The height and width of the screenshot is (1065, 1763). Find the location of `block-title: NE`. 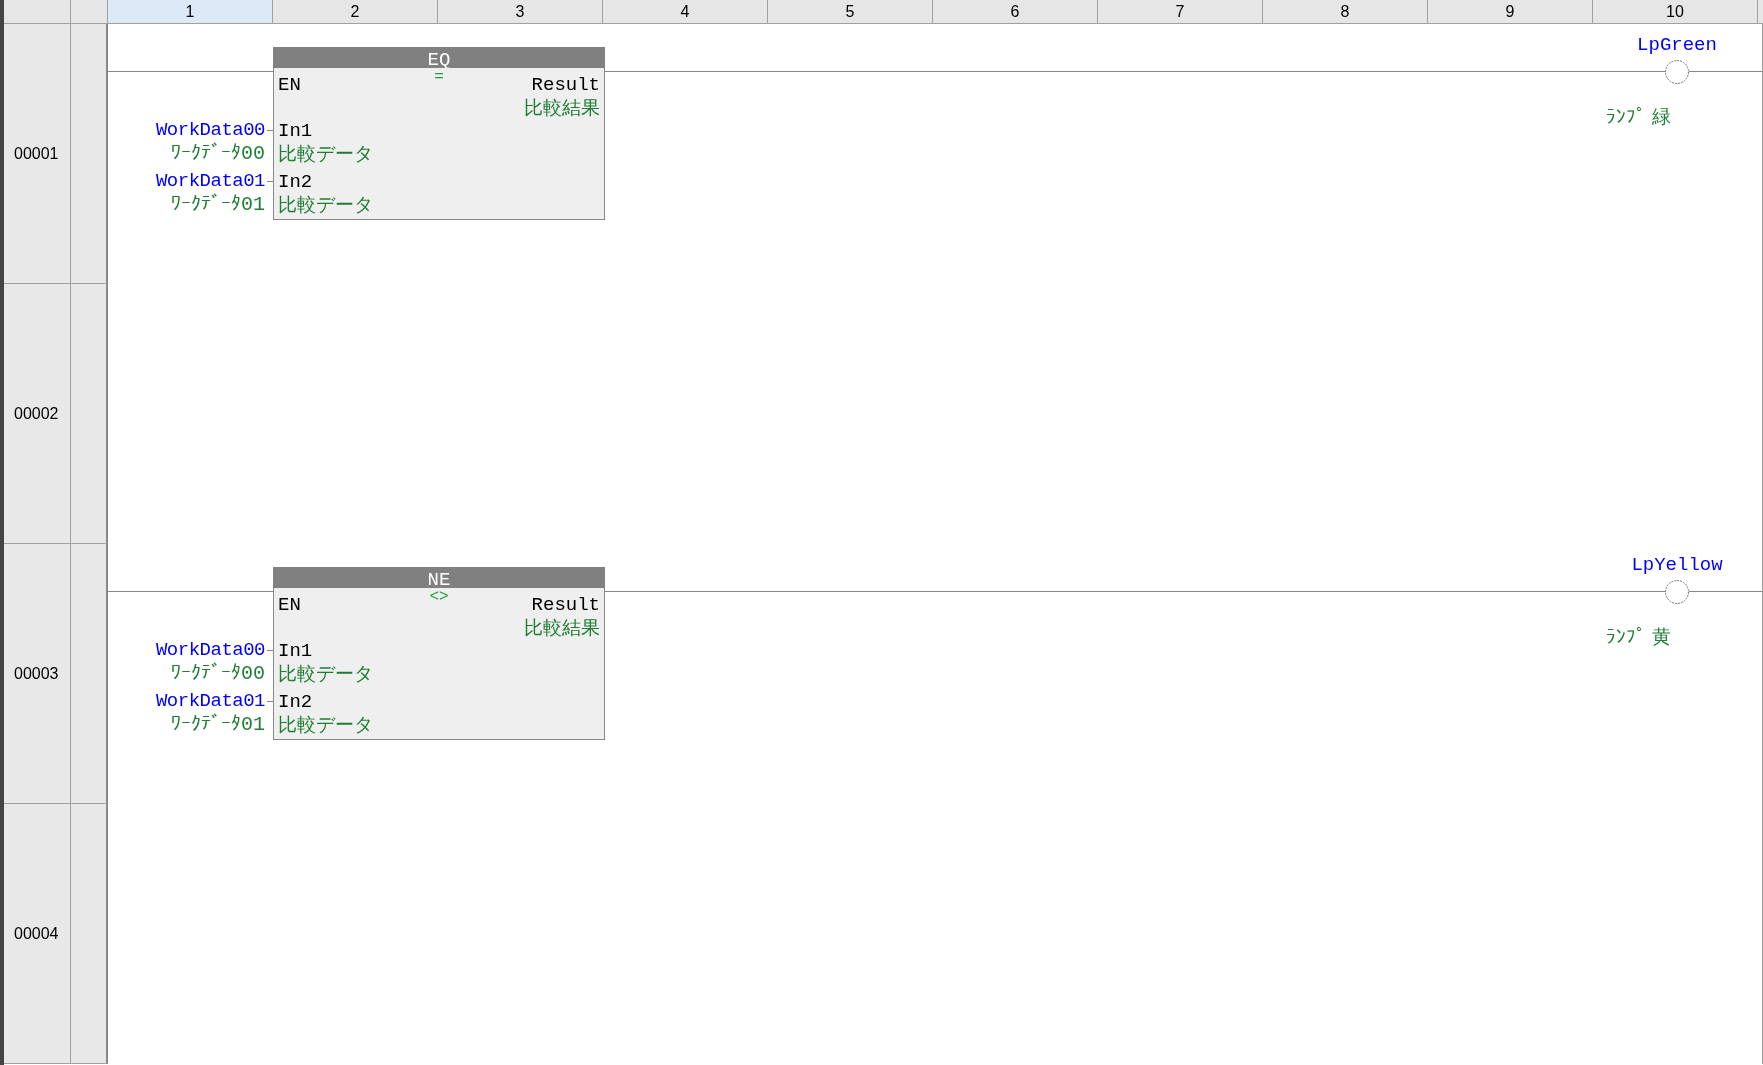

block-title: NE is located at coordinates (439, 577).